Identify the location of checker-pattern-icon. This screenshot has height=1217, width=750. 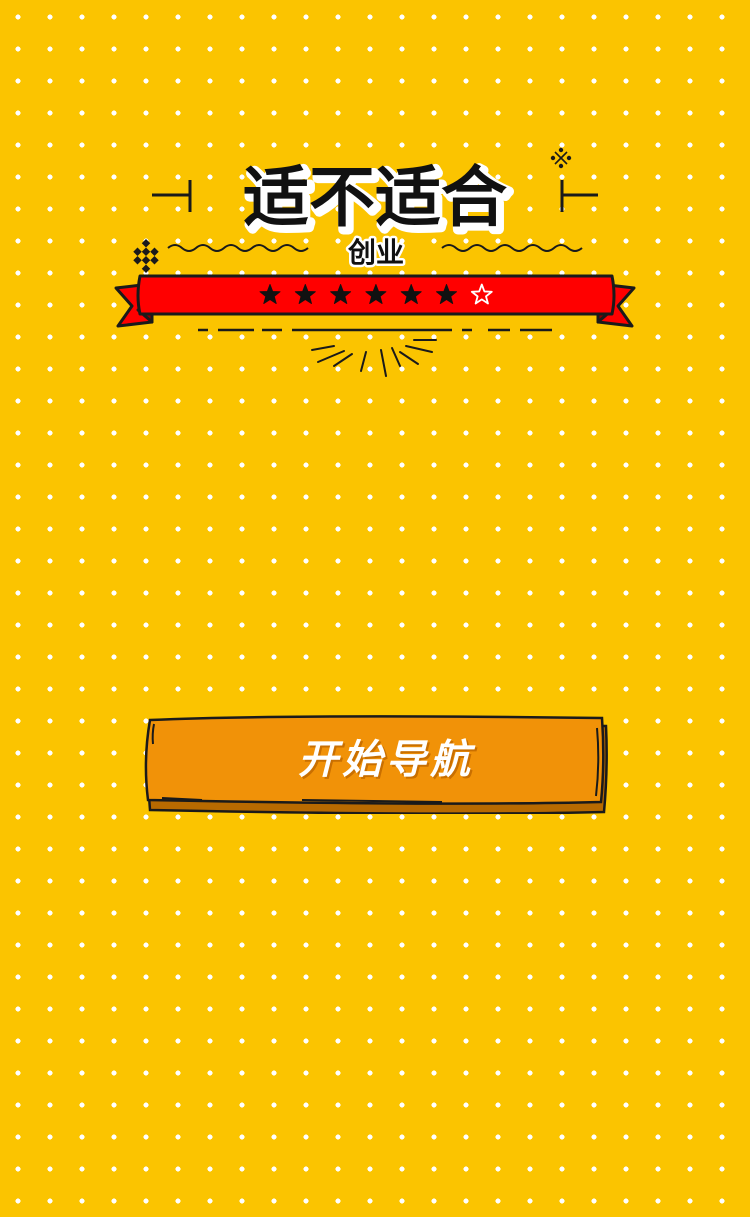
(146, 256).